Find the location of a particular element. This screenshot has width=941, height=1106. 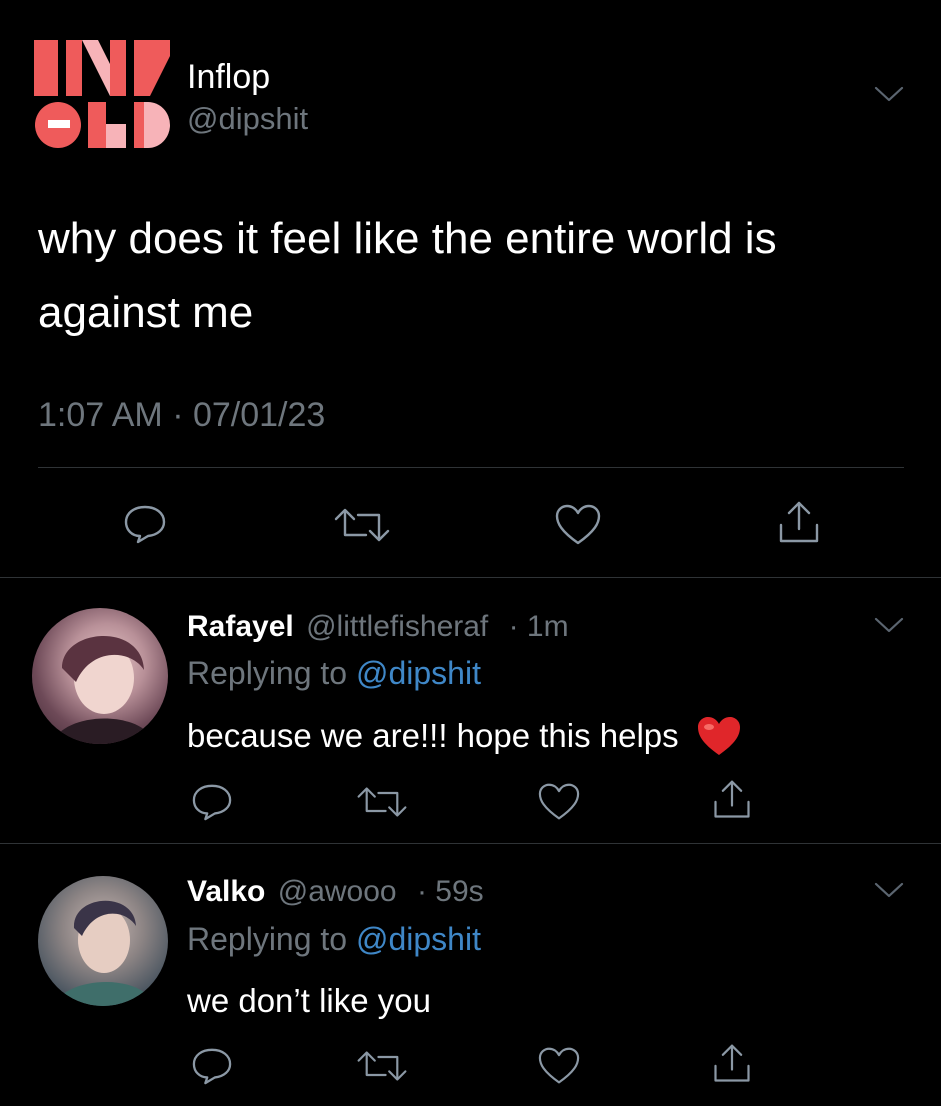

reply-text-content: because we are!!! hope this helps is located at coordinates (433, 735).